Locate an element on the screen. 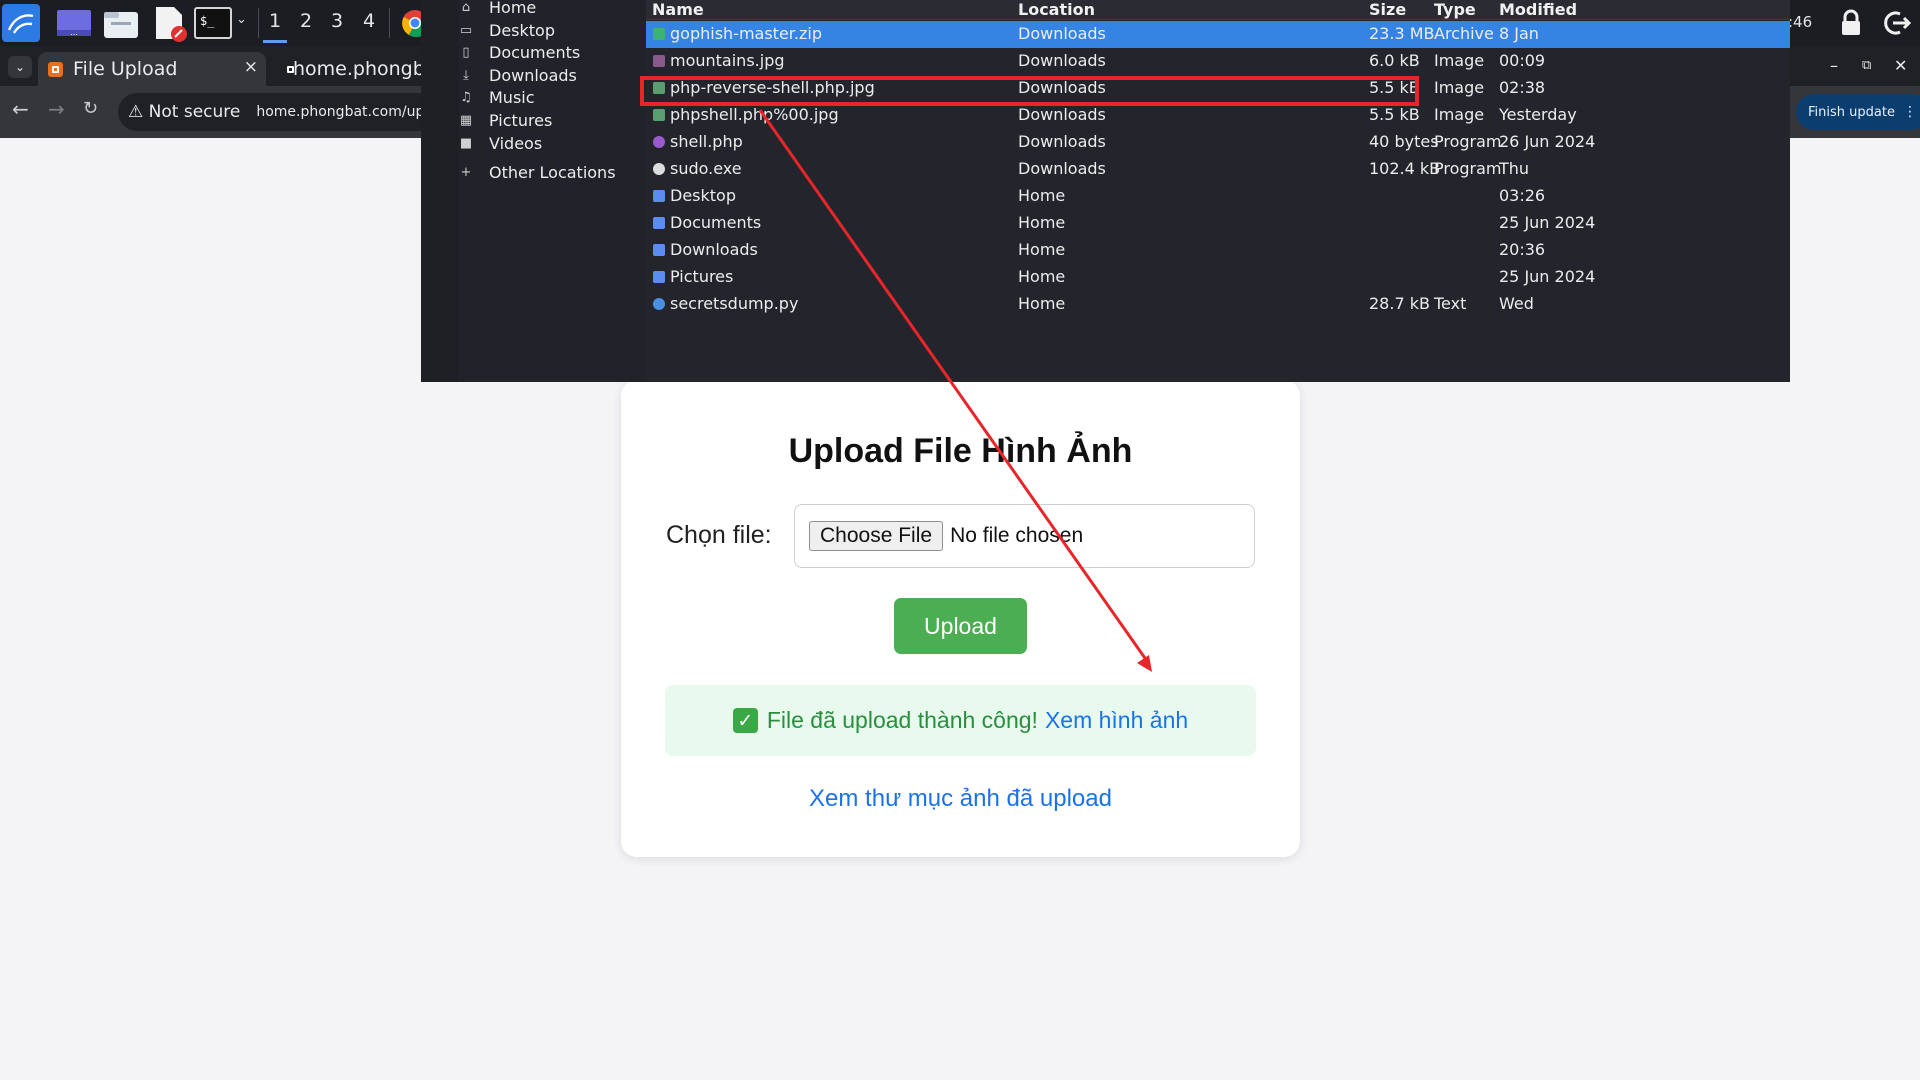 The height and width of the screenshot is (1080, 1920). choose-file-button: Choose File is located at coordinates (876, 536).